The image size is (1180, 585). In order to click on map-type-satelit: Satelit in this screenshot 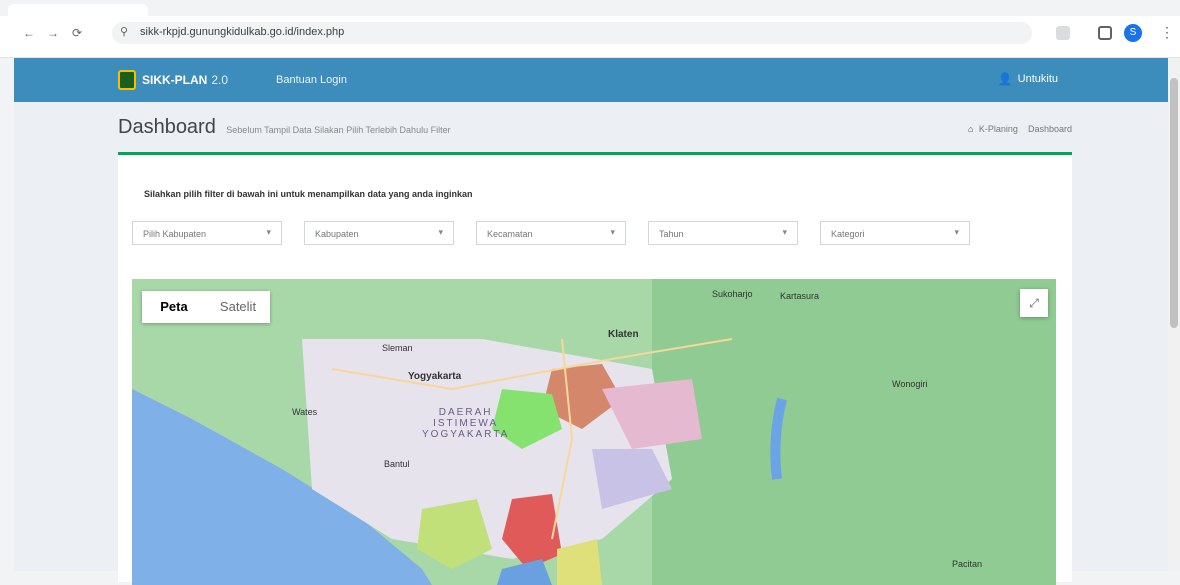, I will do `click(238, 307)`.